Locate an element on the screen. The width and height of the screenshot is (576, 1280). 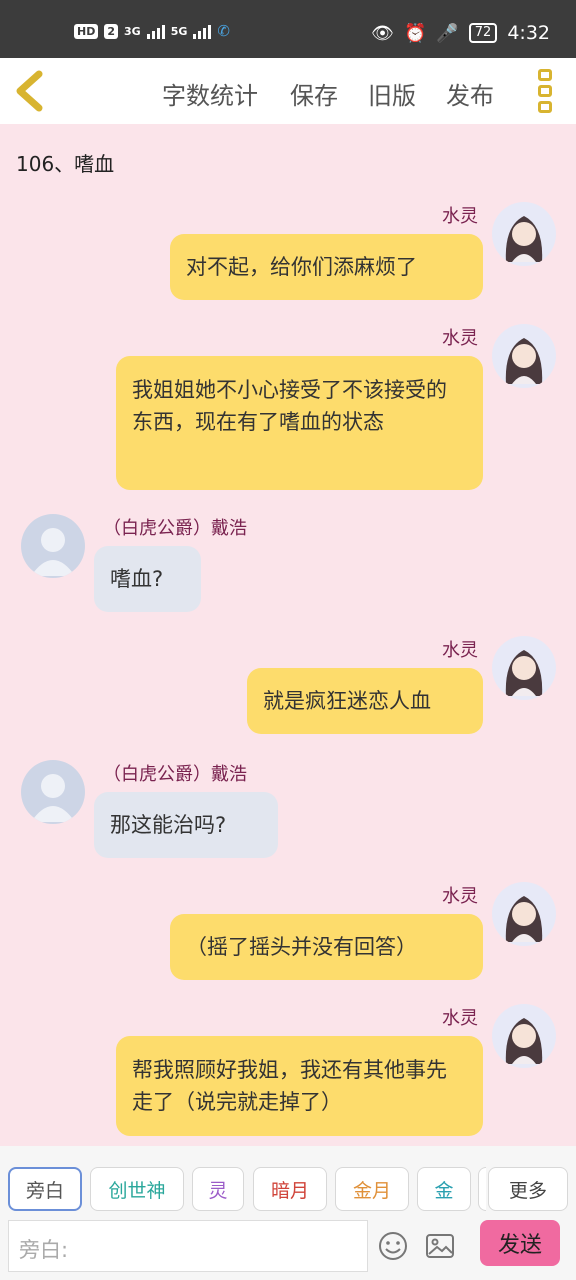
battery-icon: 72 is located at coordinates (483, 33).